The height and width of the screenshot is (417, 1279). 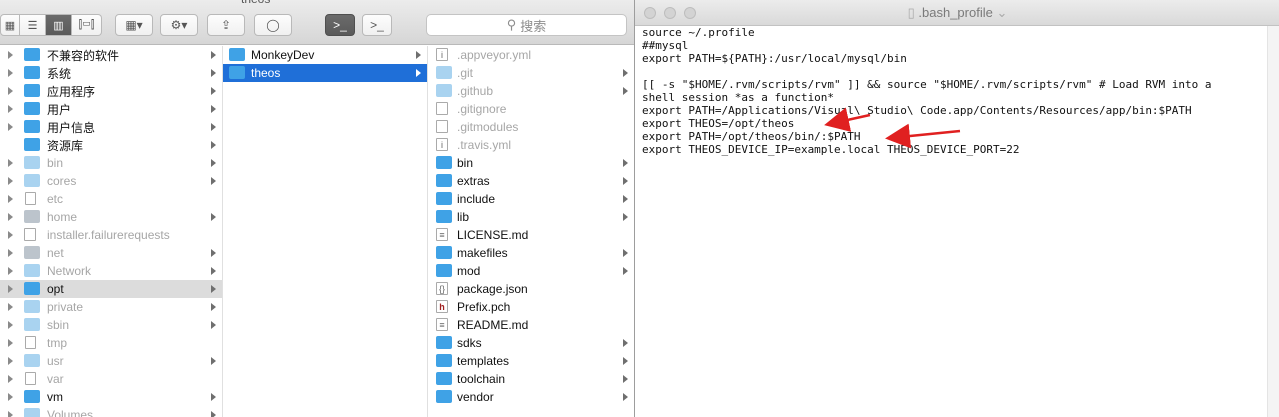 What do you see at coordinates (531, 307) in the screenshot?
I see `list-item: h Prefix.pch` at bounding box center [531, 307].